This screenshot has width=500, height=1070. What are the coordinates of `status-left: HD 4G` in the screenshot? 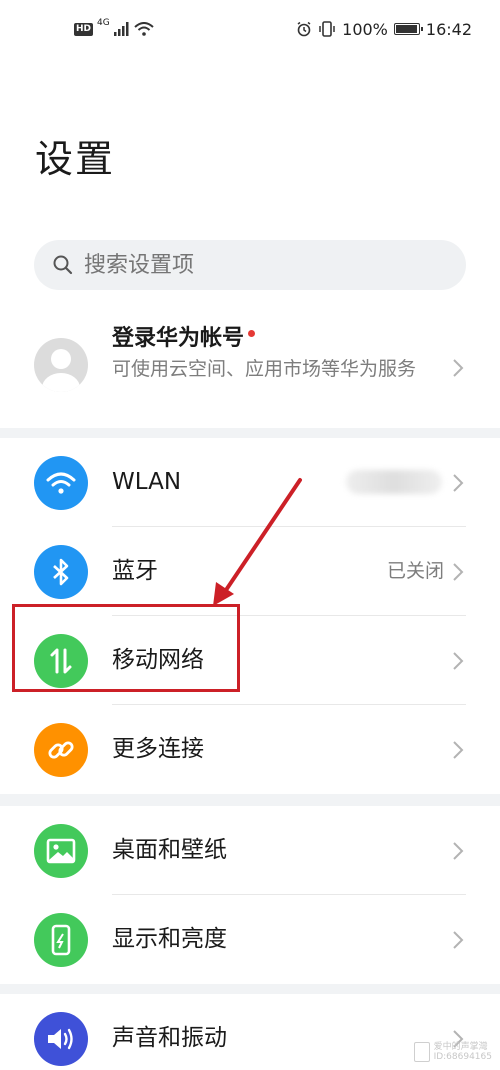 It's located at (114, 29).